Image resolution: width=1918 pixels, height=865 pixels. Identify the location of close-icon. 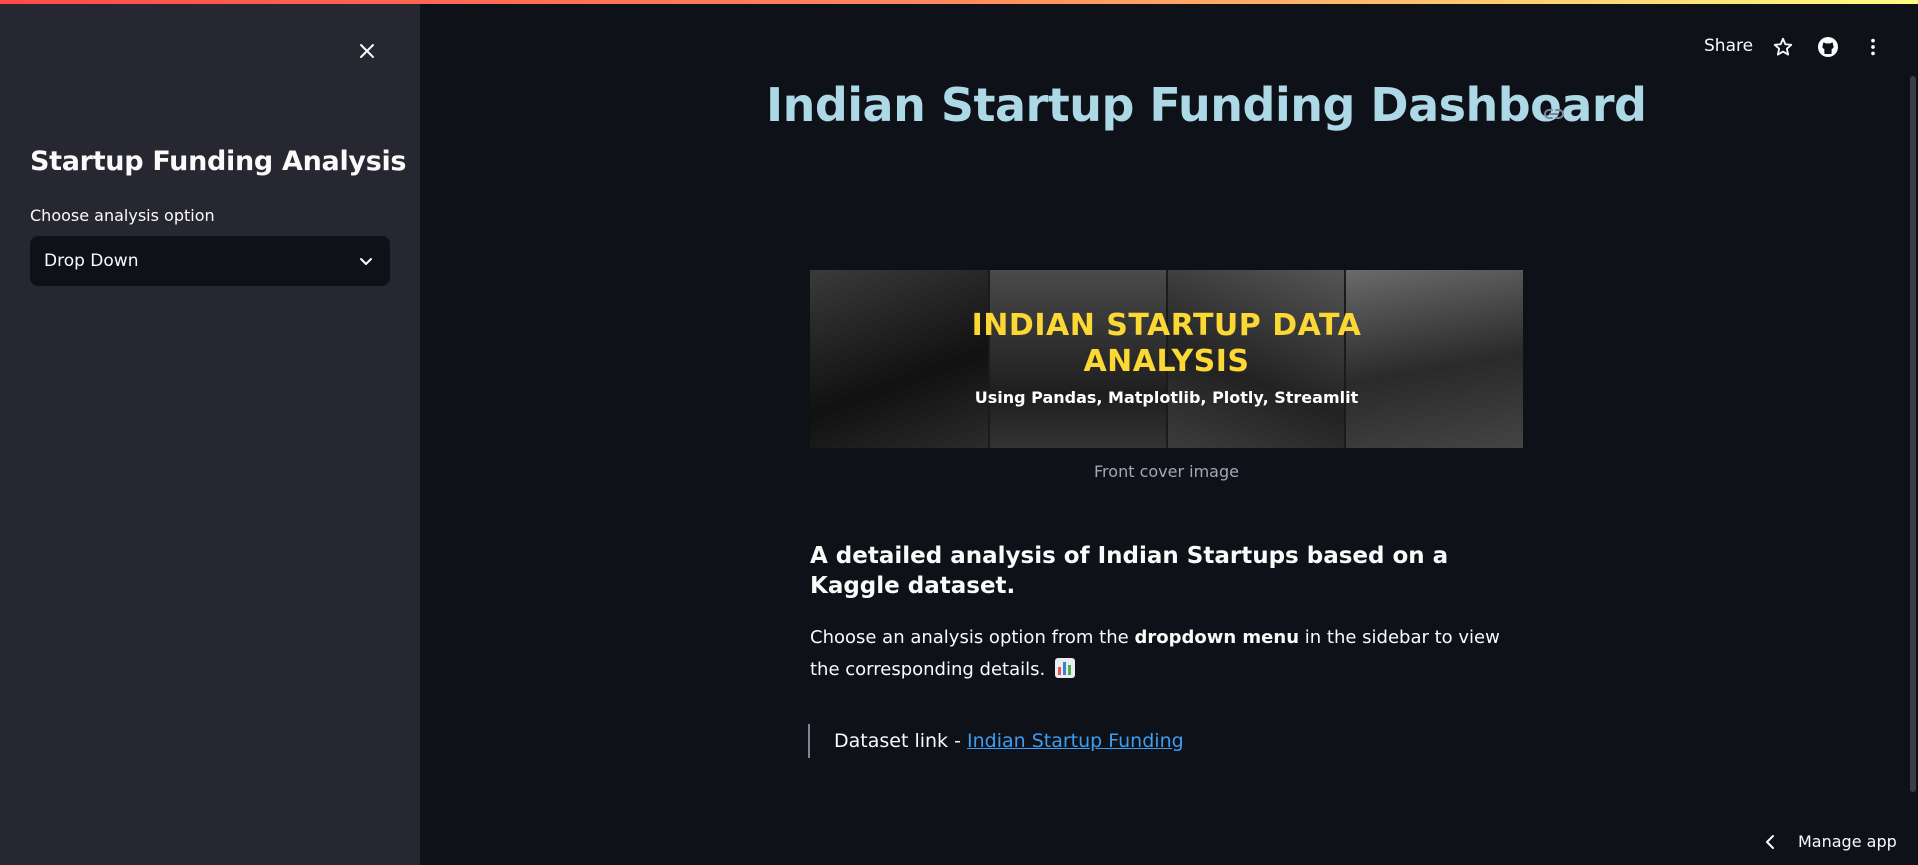
(367, 51).